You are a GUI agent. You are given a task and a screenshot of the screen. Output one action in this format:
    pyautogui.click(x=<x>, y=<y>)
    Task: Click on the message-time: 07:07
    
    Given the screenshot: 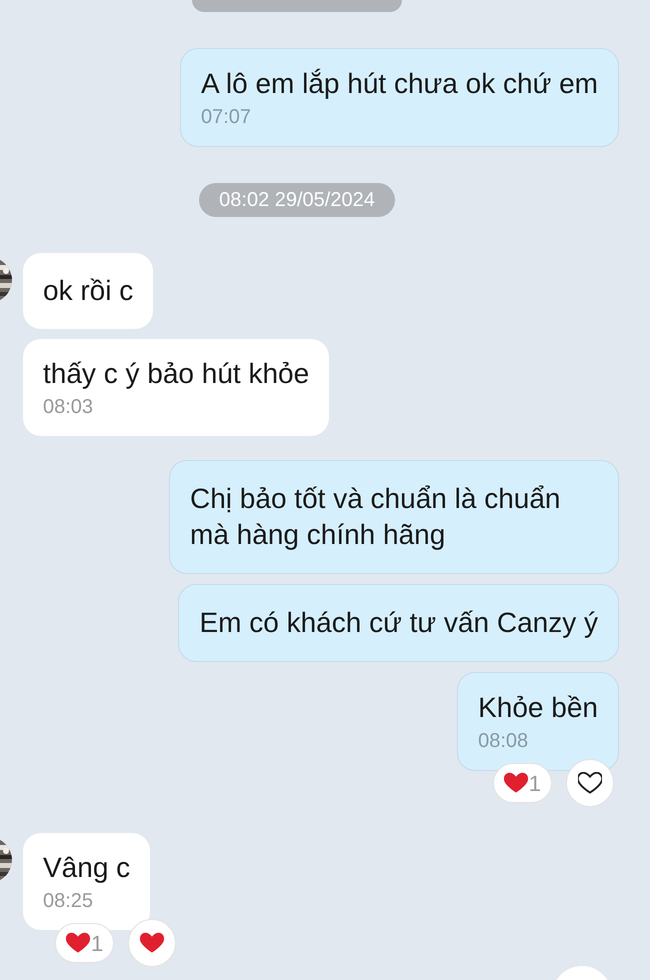 What is the action you would take?
    pyautogui.click(x=226, y=117)
    